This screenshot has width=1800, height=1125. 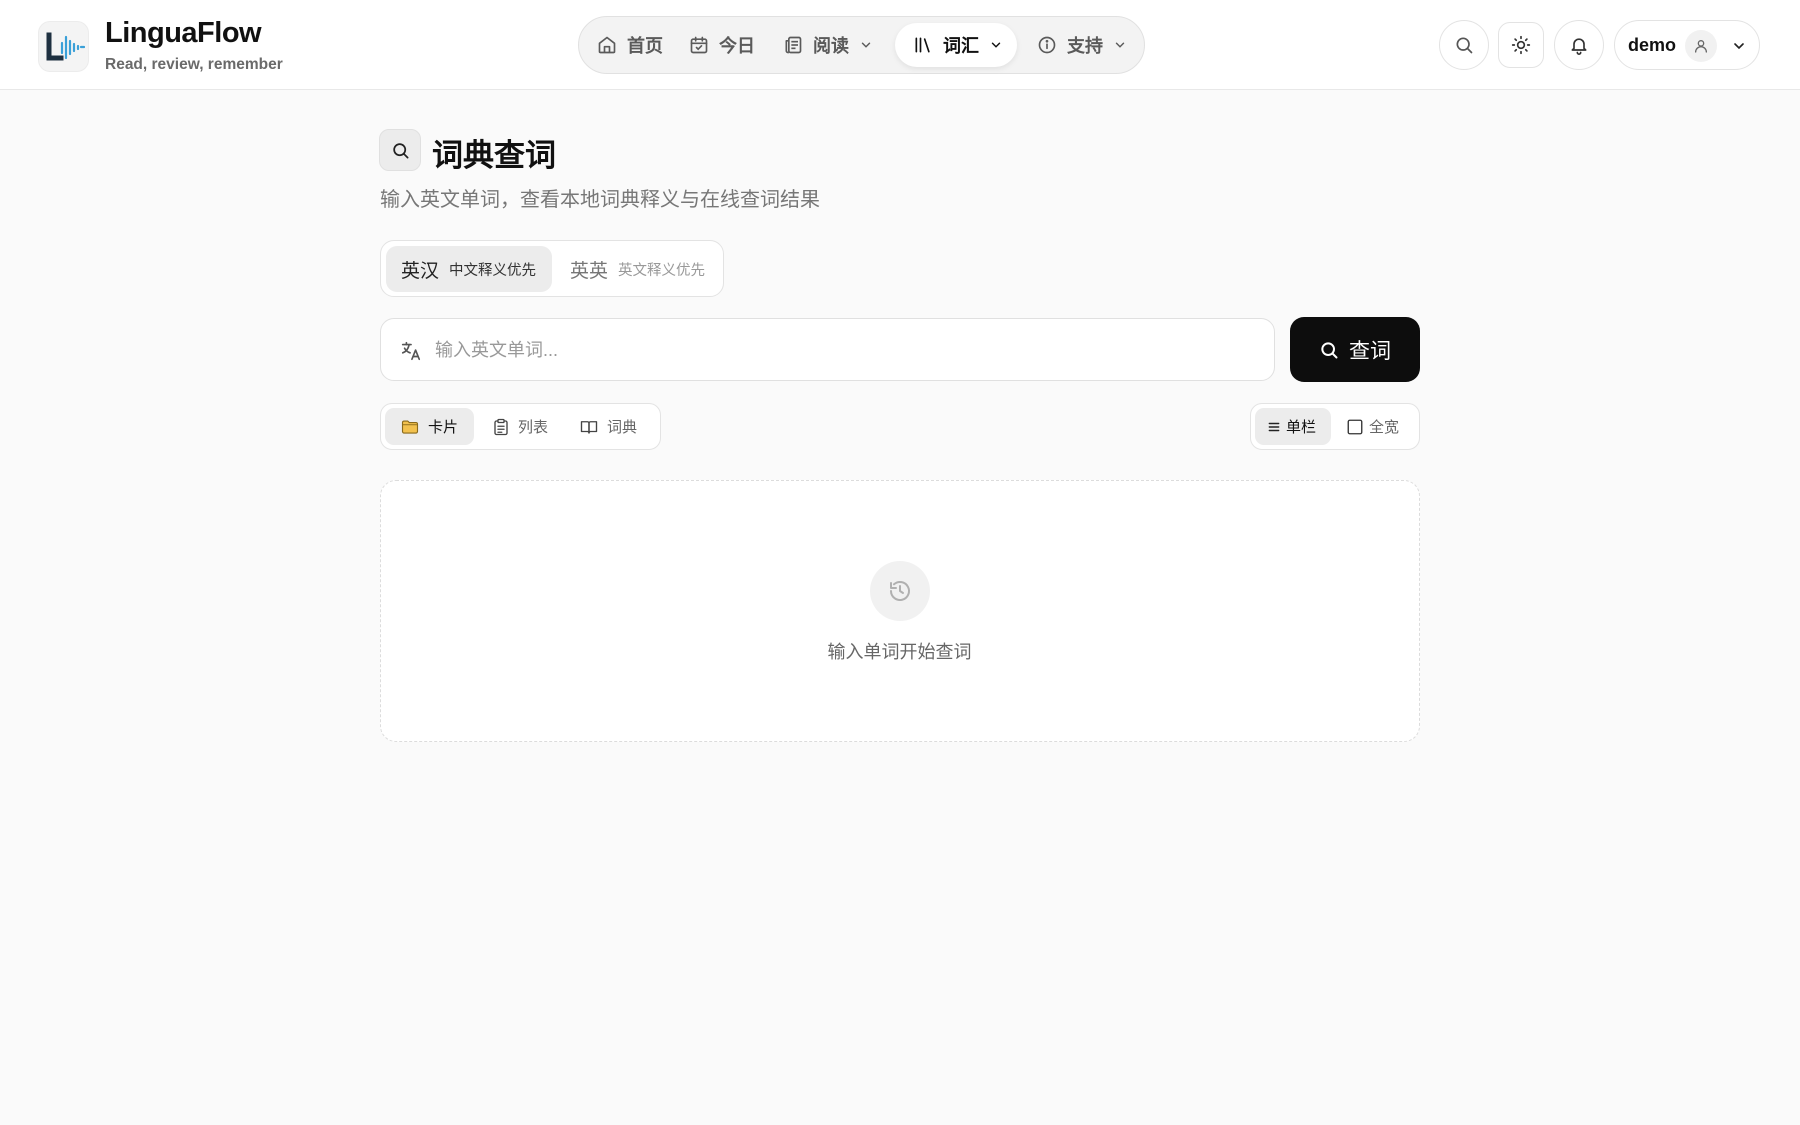 What do you see at coordinates (899, 652) in the screenshot?
I see `empty-state-text: 输入单词开始查词` at bounding box center [899, 652].